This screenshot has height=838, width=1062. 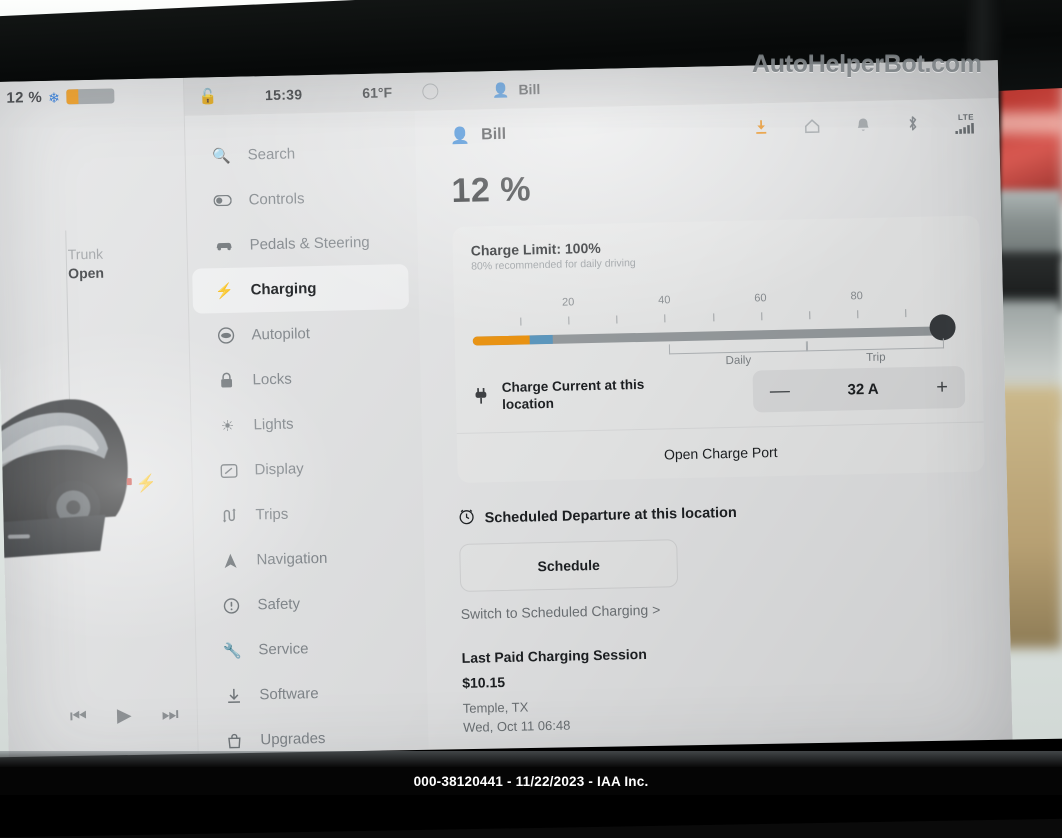 What do you see at coordinates (232, 651) in the screenshot?
I see `wrench-icon: 🔧` at bounding box center [232, 651].